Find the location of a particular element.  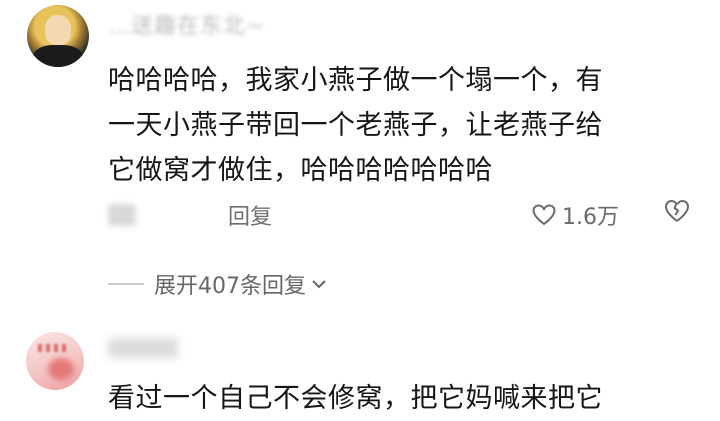

chevron-down-icon is located at coordinates (319, 284).